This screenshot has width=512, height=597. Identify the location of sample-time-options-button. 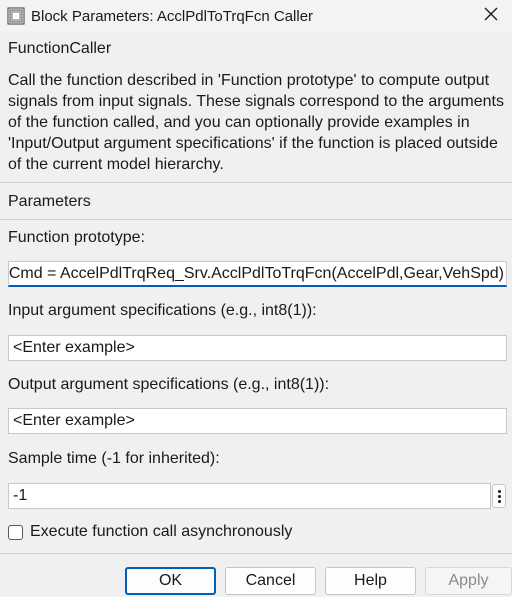
(499, 496).